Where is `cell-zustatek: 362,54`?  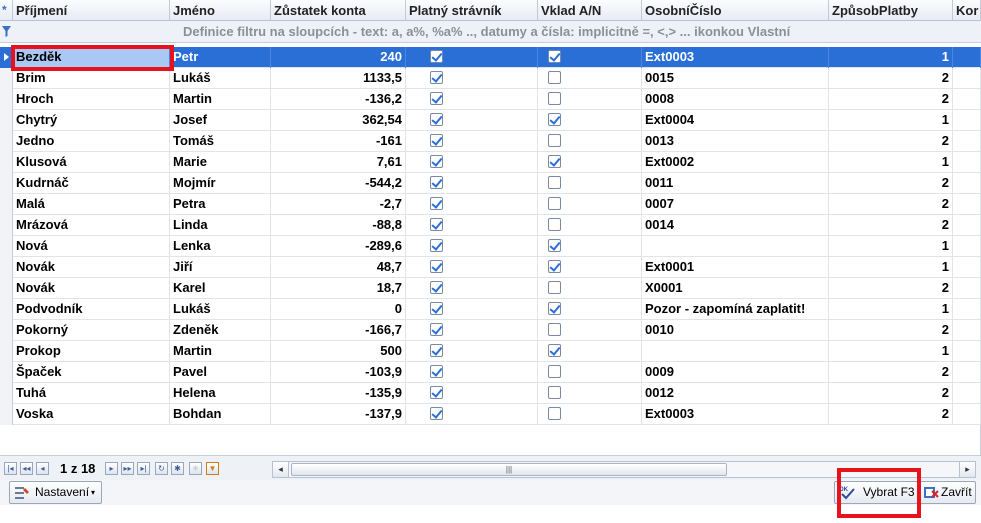
cell-zustatek: 362,54 is located at coordinates (338, 120).